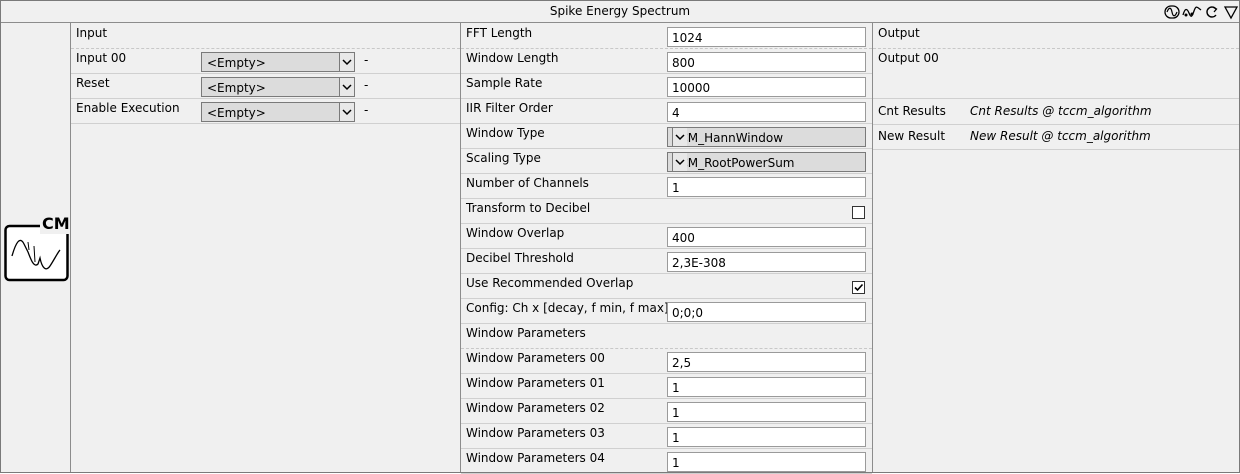 The width and height of the screenshot is (1240, 474). I want to click on input-row-enable-execution: Enable Execution <Empty> -, so click(265, 111).